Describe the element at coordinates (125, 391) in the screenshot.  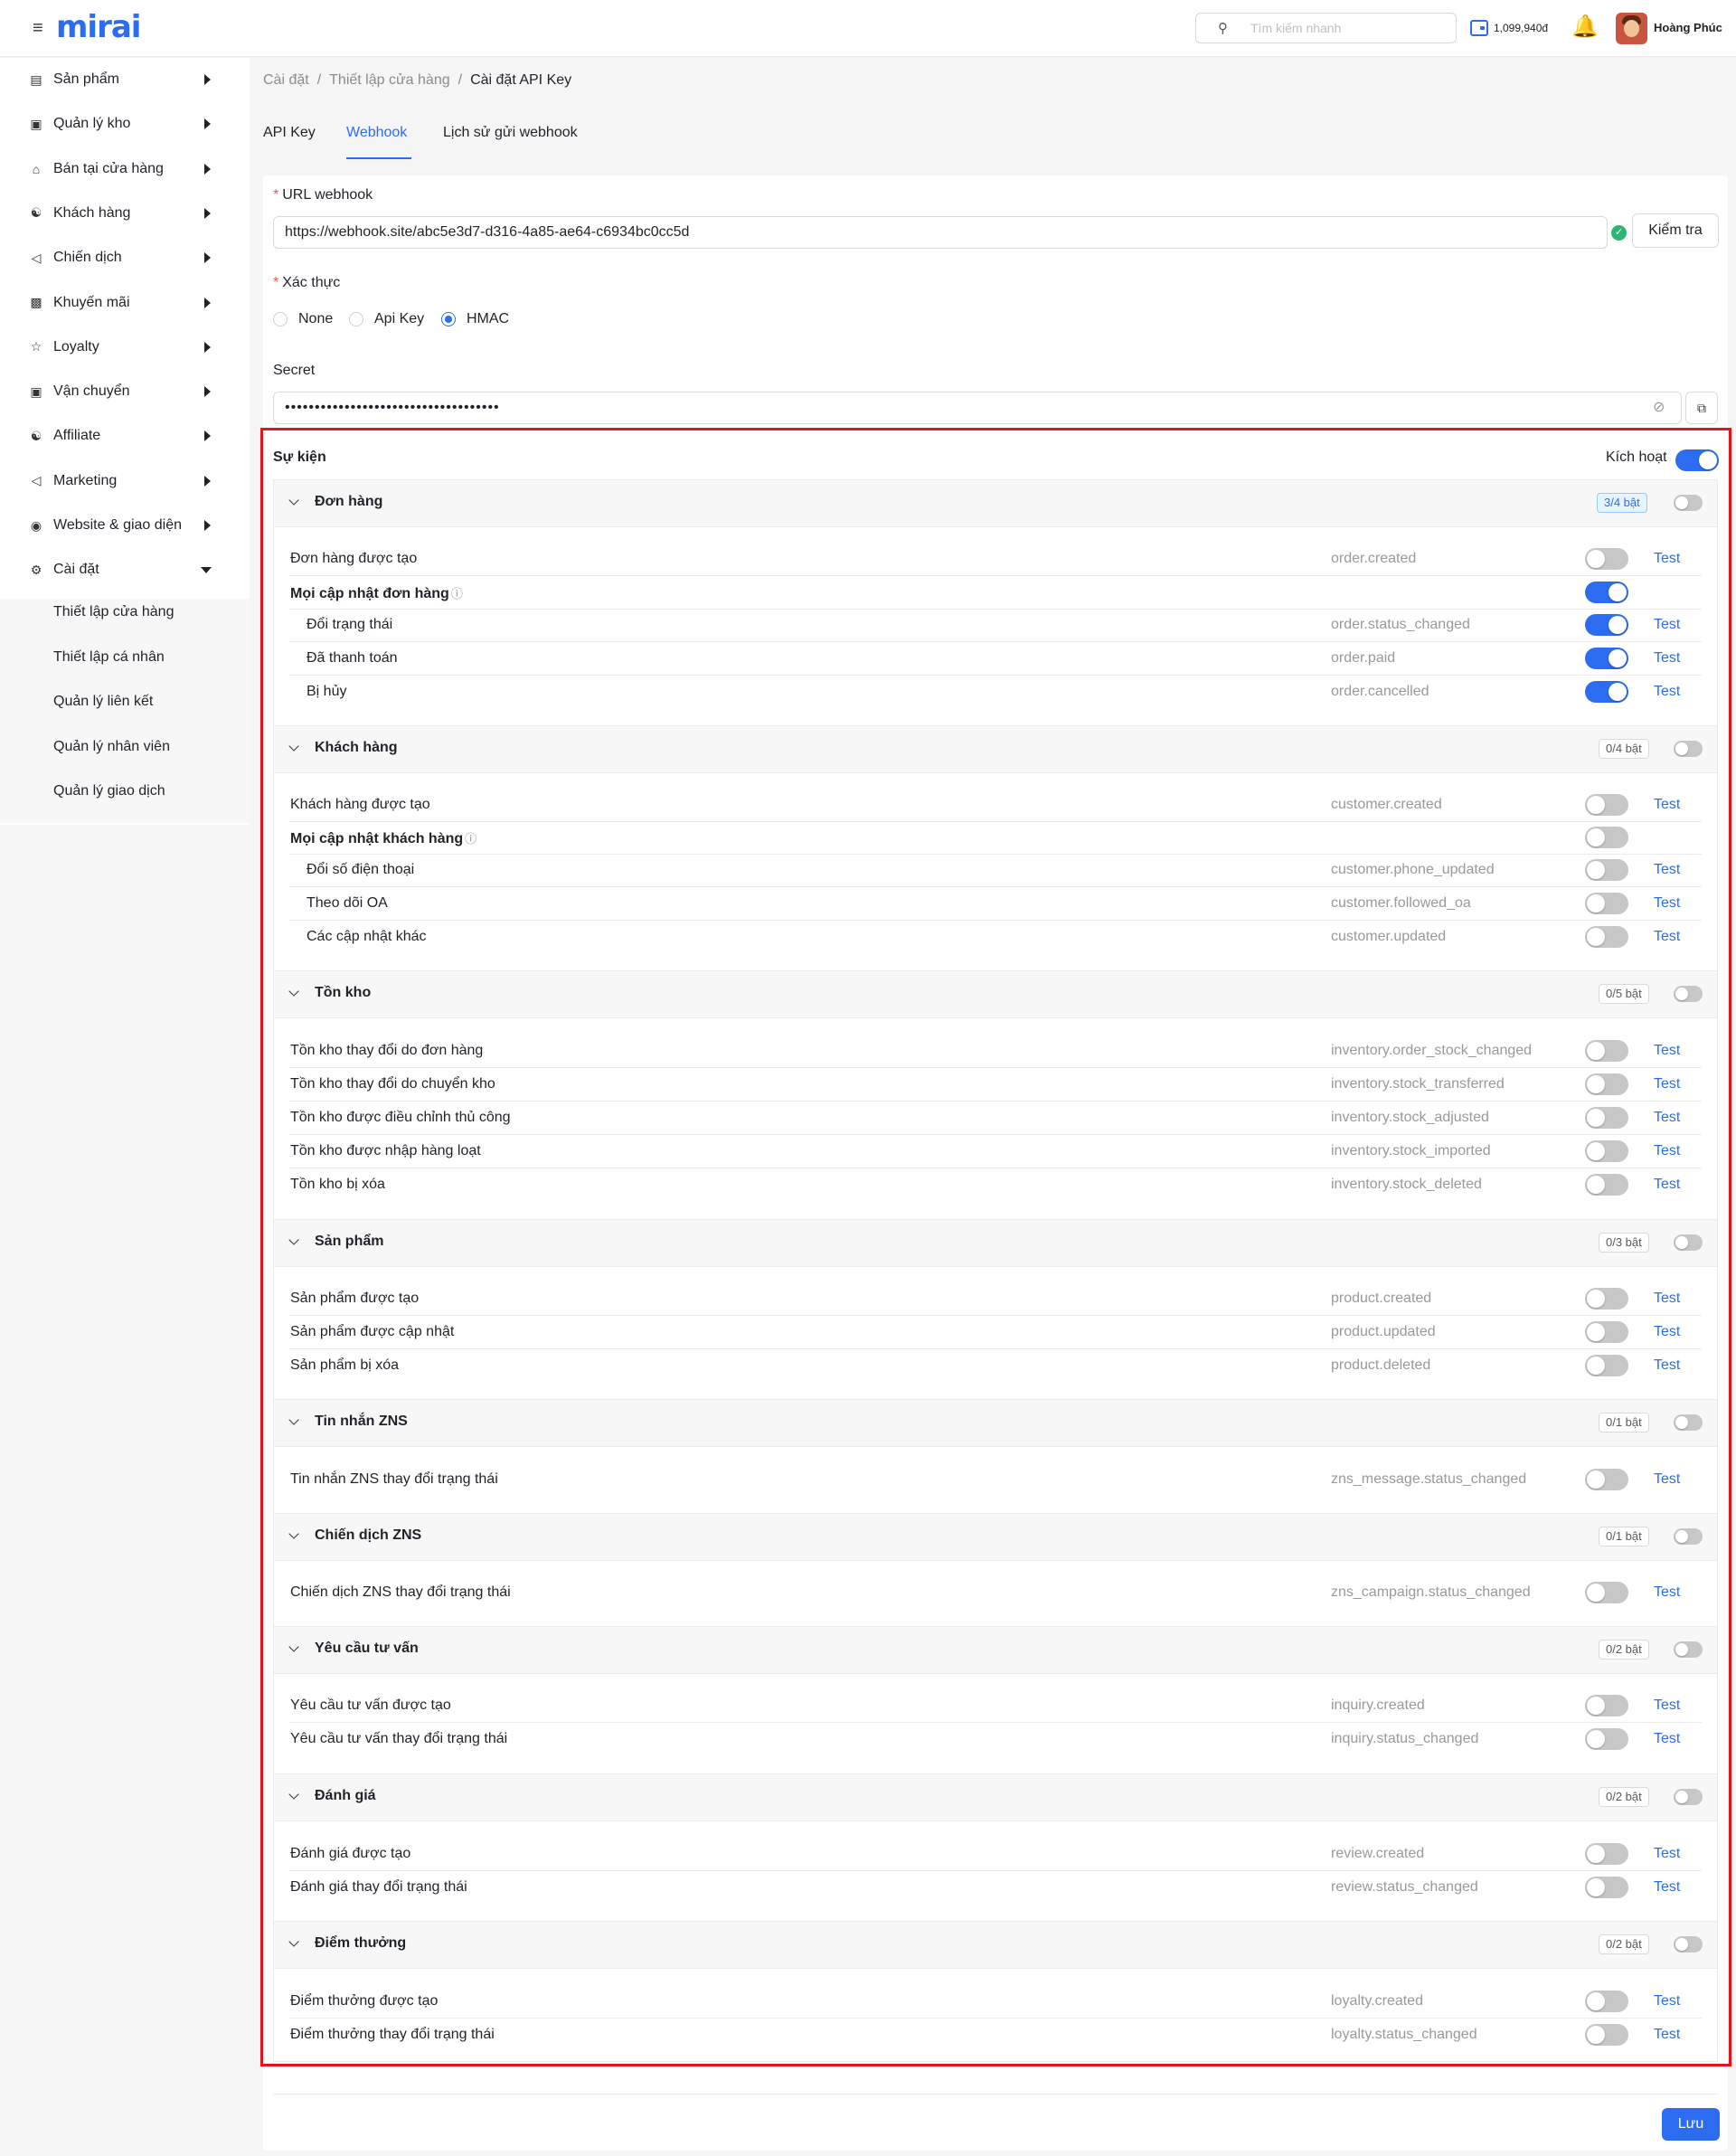
I see `sidebar-item-8: ▣ Vận chuyển` at that location.